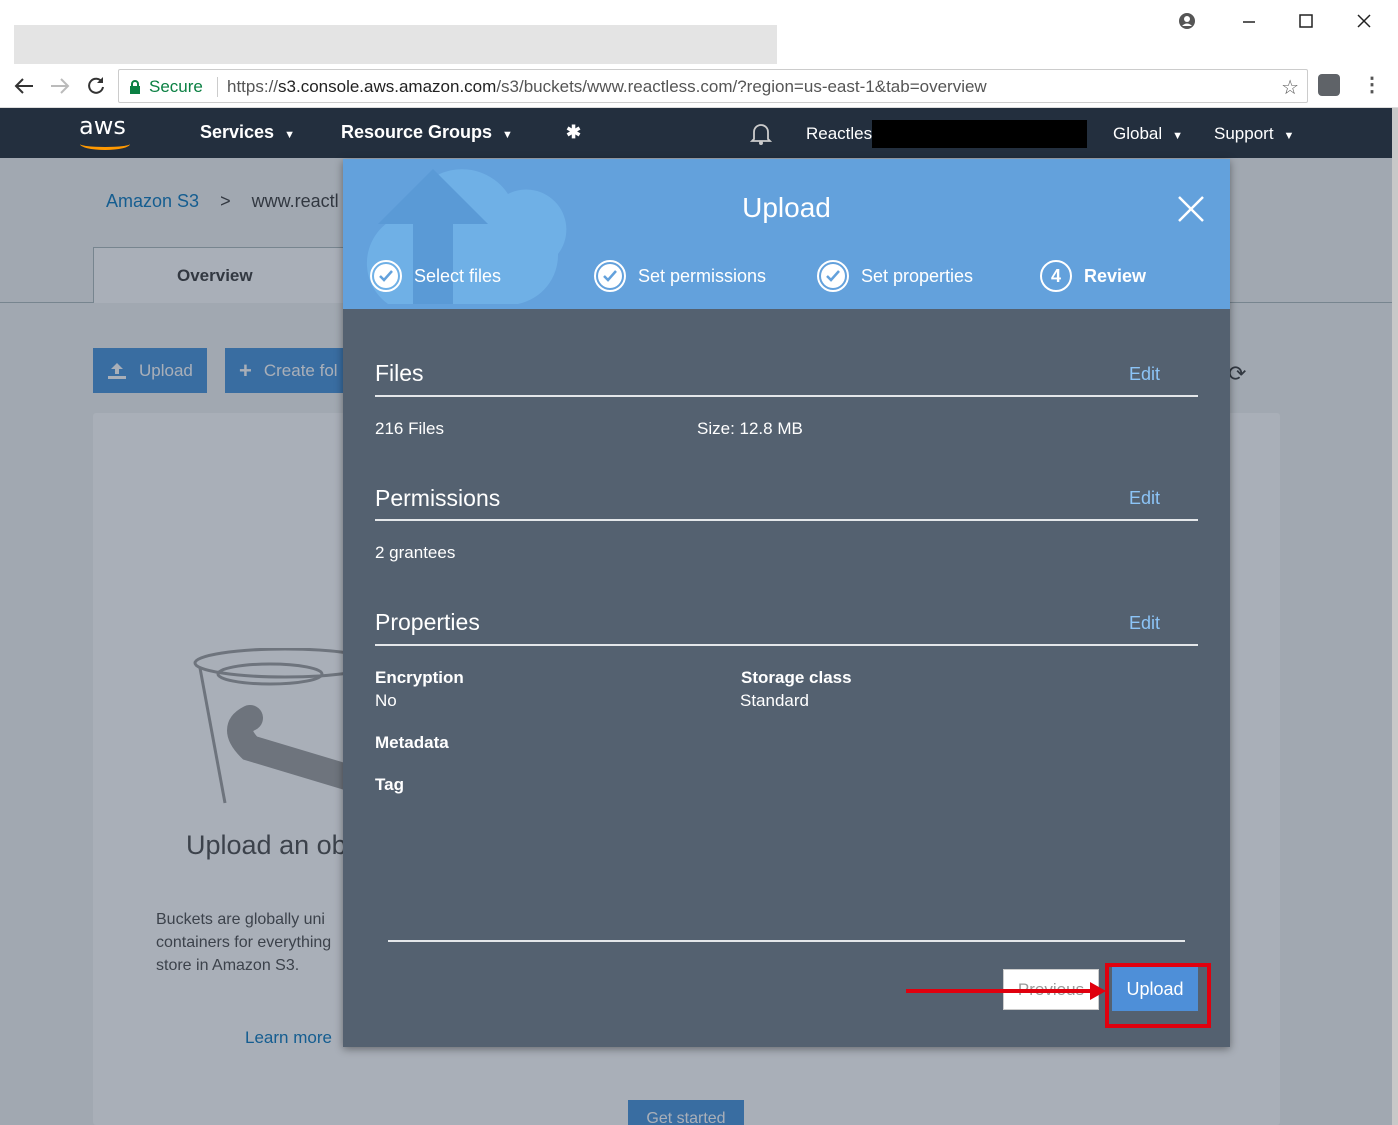 Image resolution: width=1398 pixels, height=1125 pixels. Describe the element at coordinates (1306, 21) in the screenshot. I see `maximize-icon` at that location.